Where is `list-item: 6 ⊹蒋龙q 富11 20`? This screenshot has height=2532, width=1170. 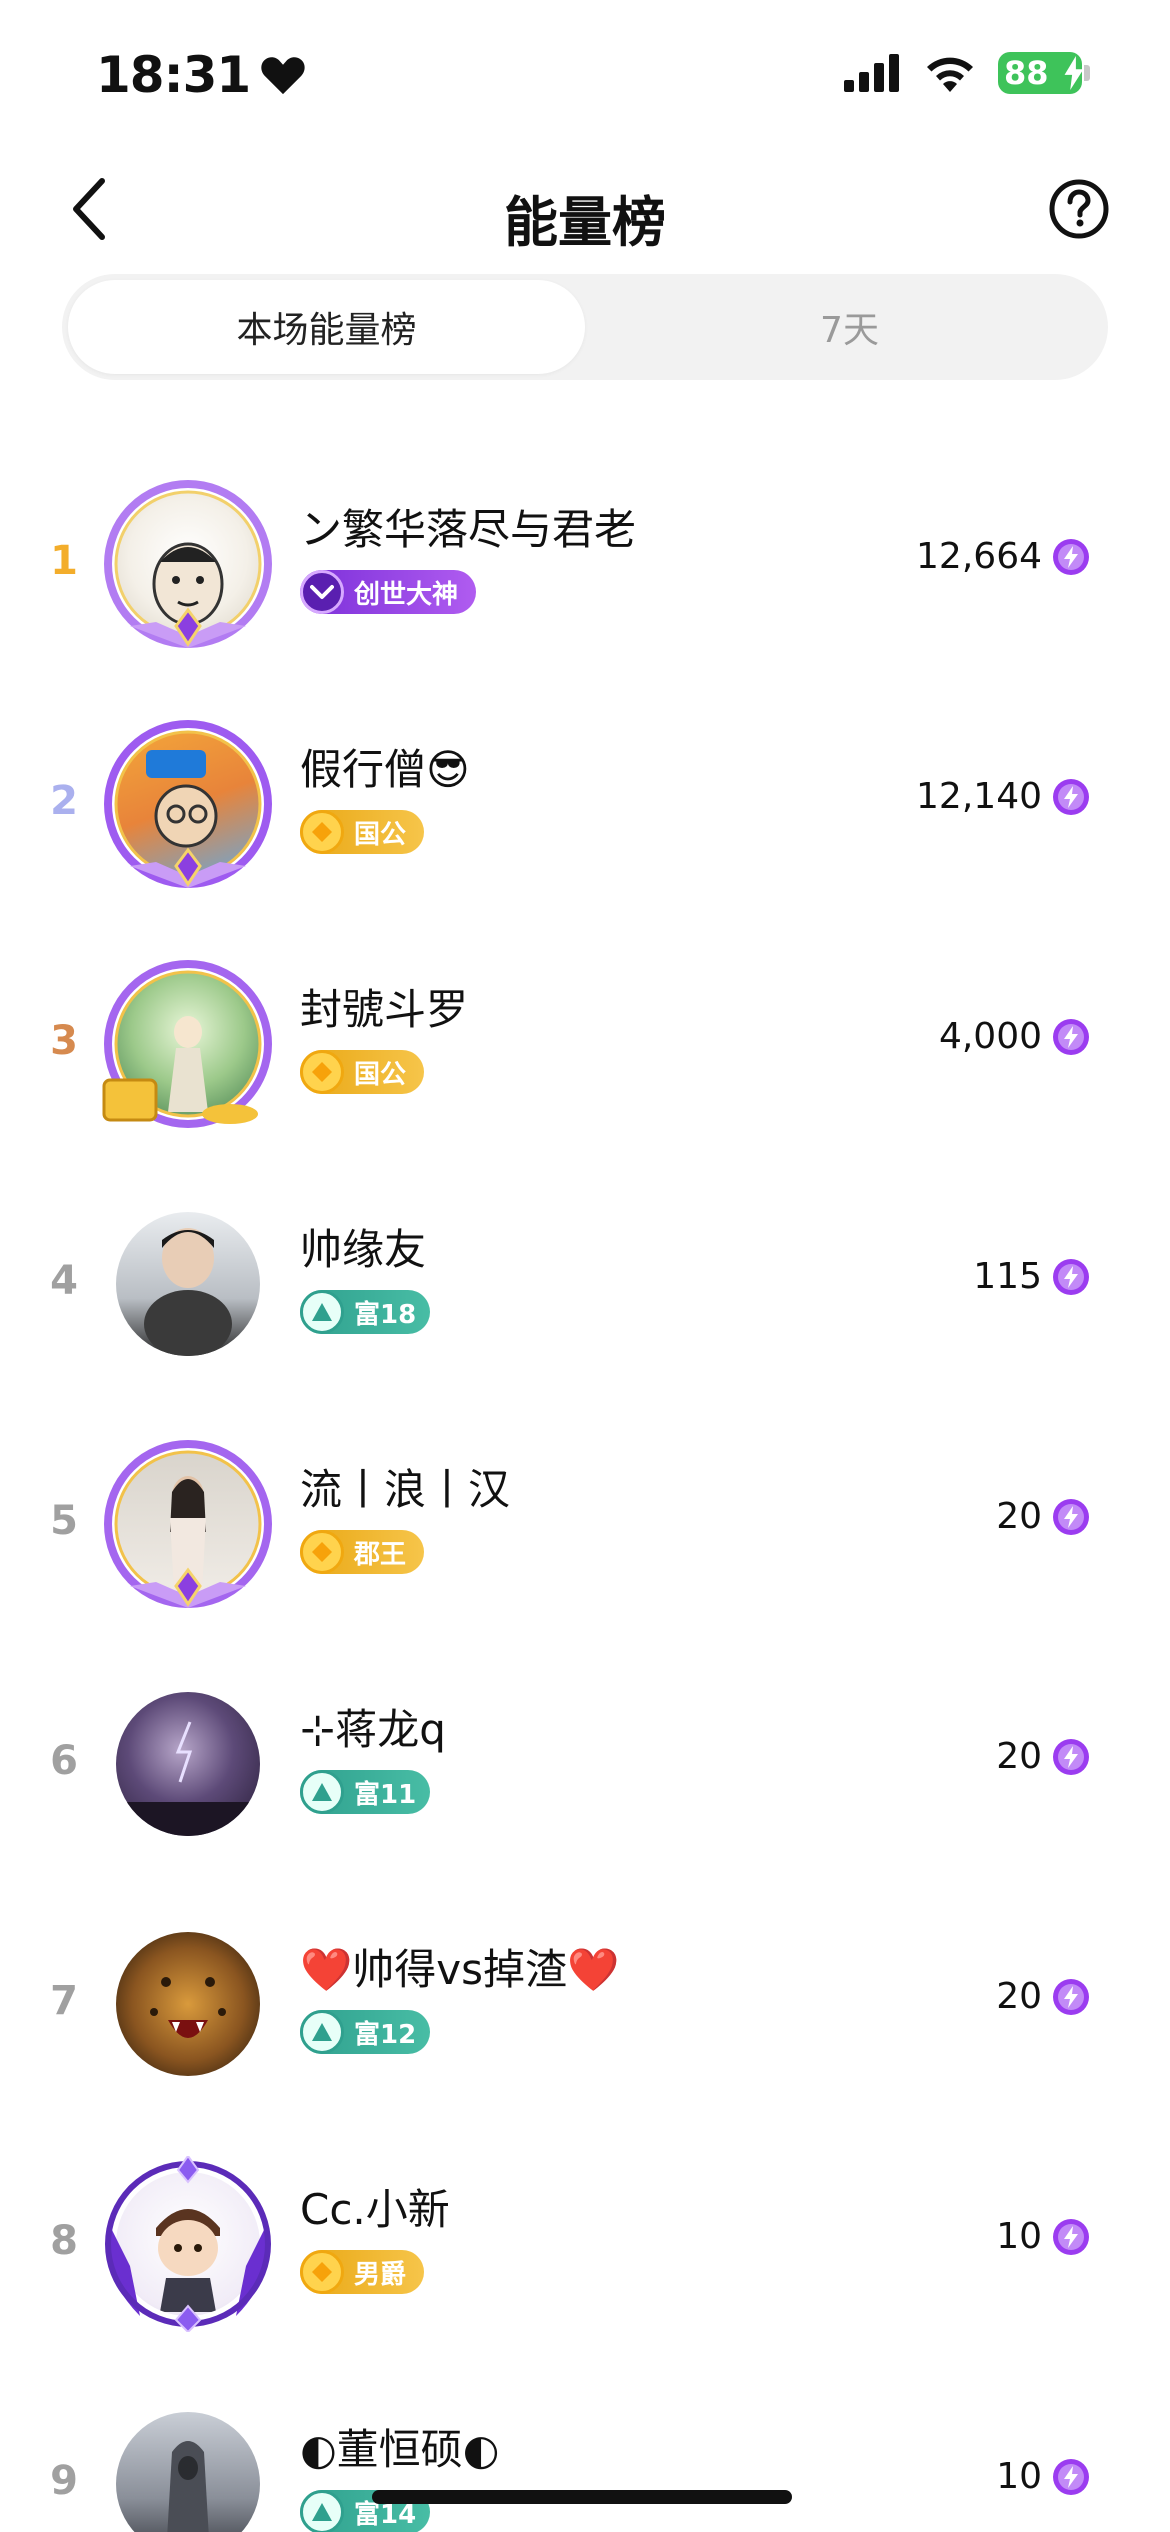
list-item: 6 ⊹蒋龙q 富11 20 is located at coordinates (585, 1760).